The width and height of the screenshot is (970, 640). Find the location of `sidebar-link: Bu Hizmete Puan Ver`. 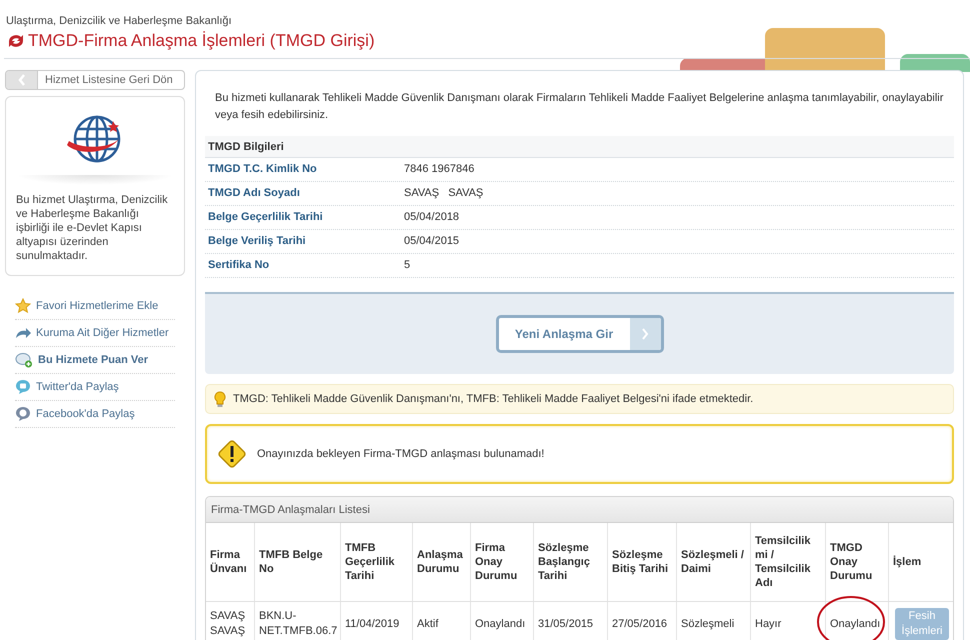

sidebar-link: Bu Hizmete Puan Ver is located at coordinates (95, 360).